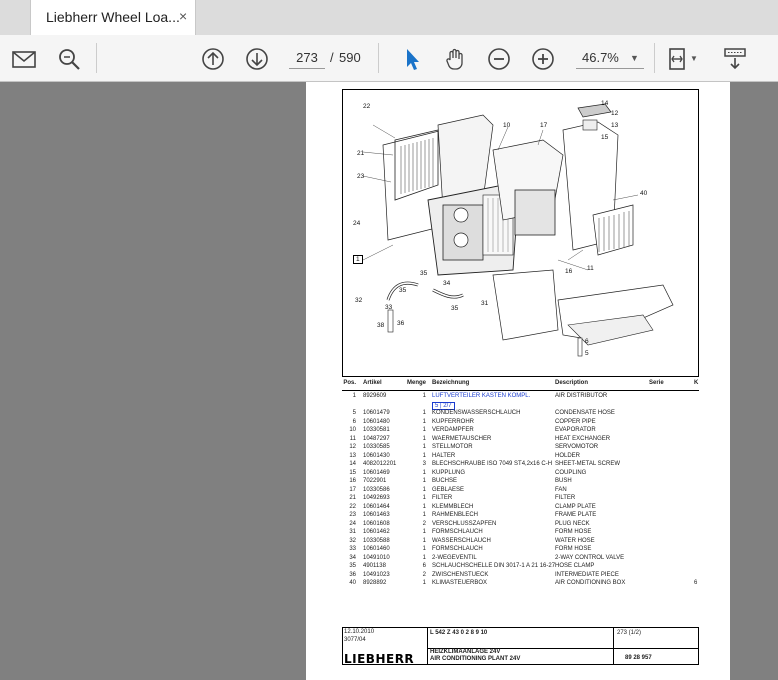 The width and height of the screenshot is (778, 680). What do you see at coordinates (352, 438) in the screenshot?
I see `cell-pos: 11` at bounding box center [352, 438].